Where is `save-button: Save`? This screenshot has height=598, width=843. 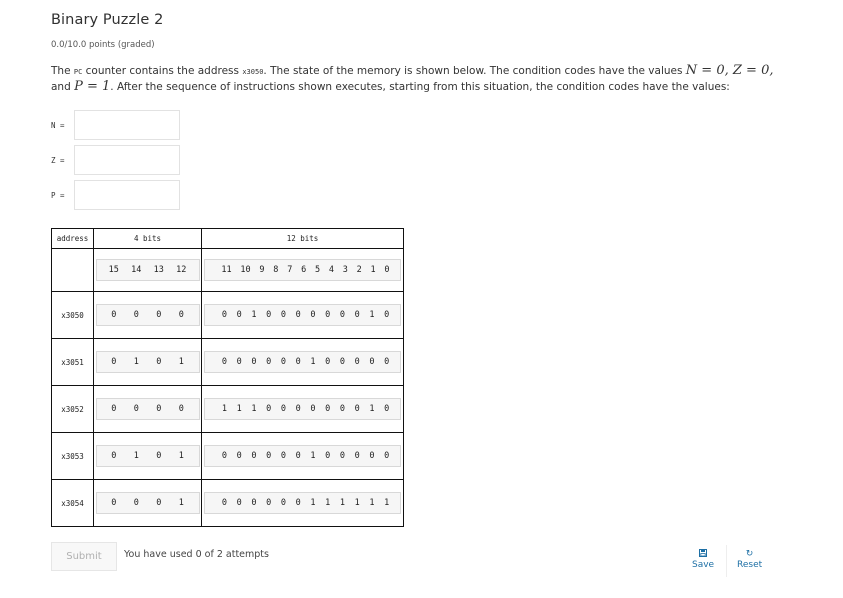
save-button: Save is located at coordinates (703, 559).